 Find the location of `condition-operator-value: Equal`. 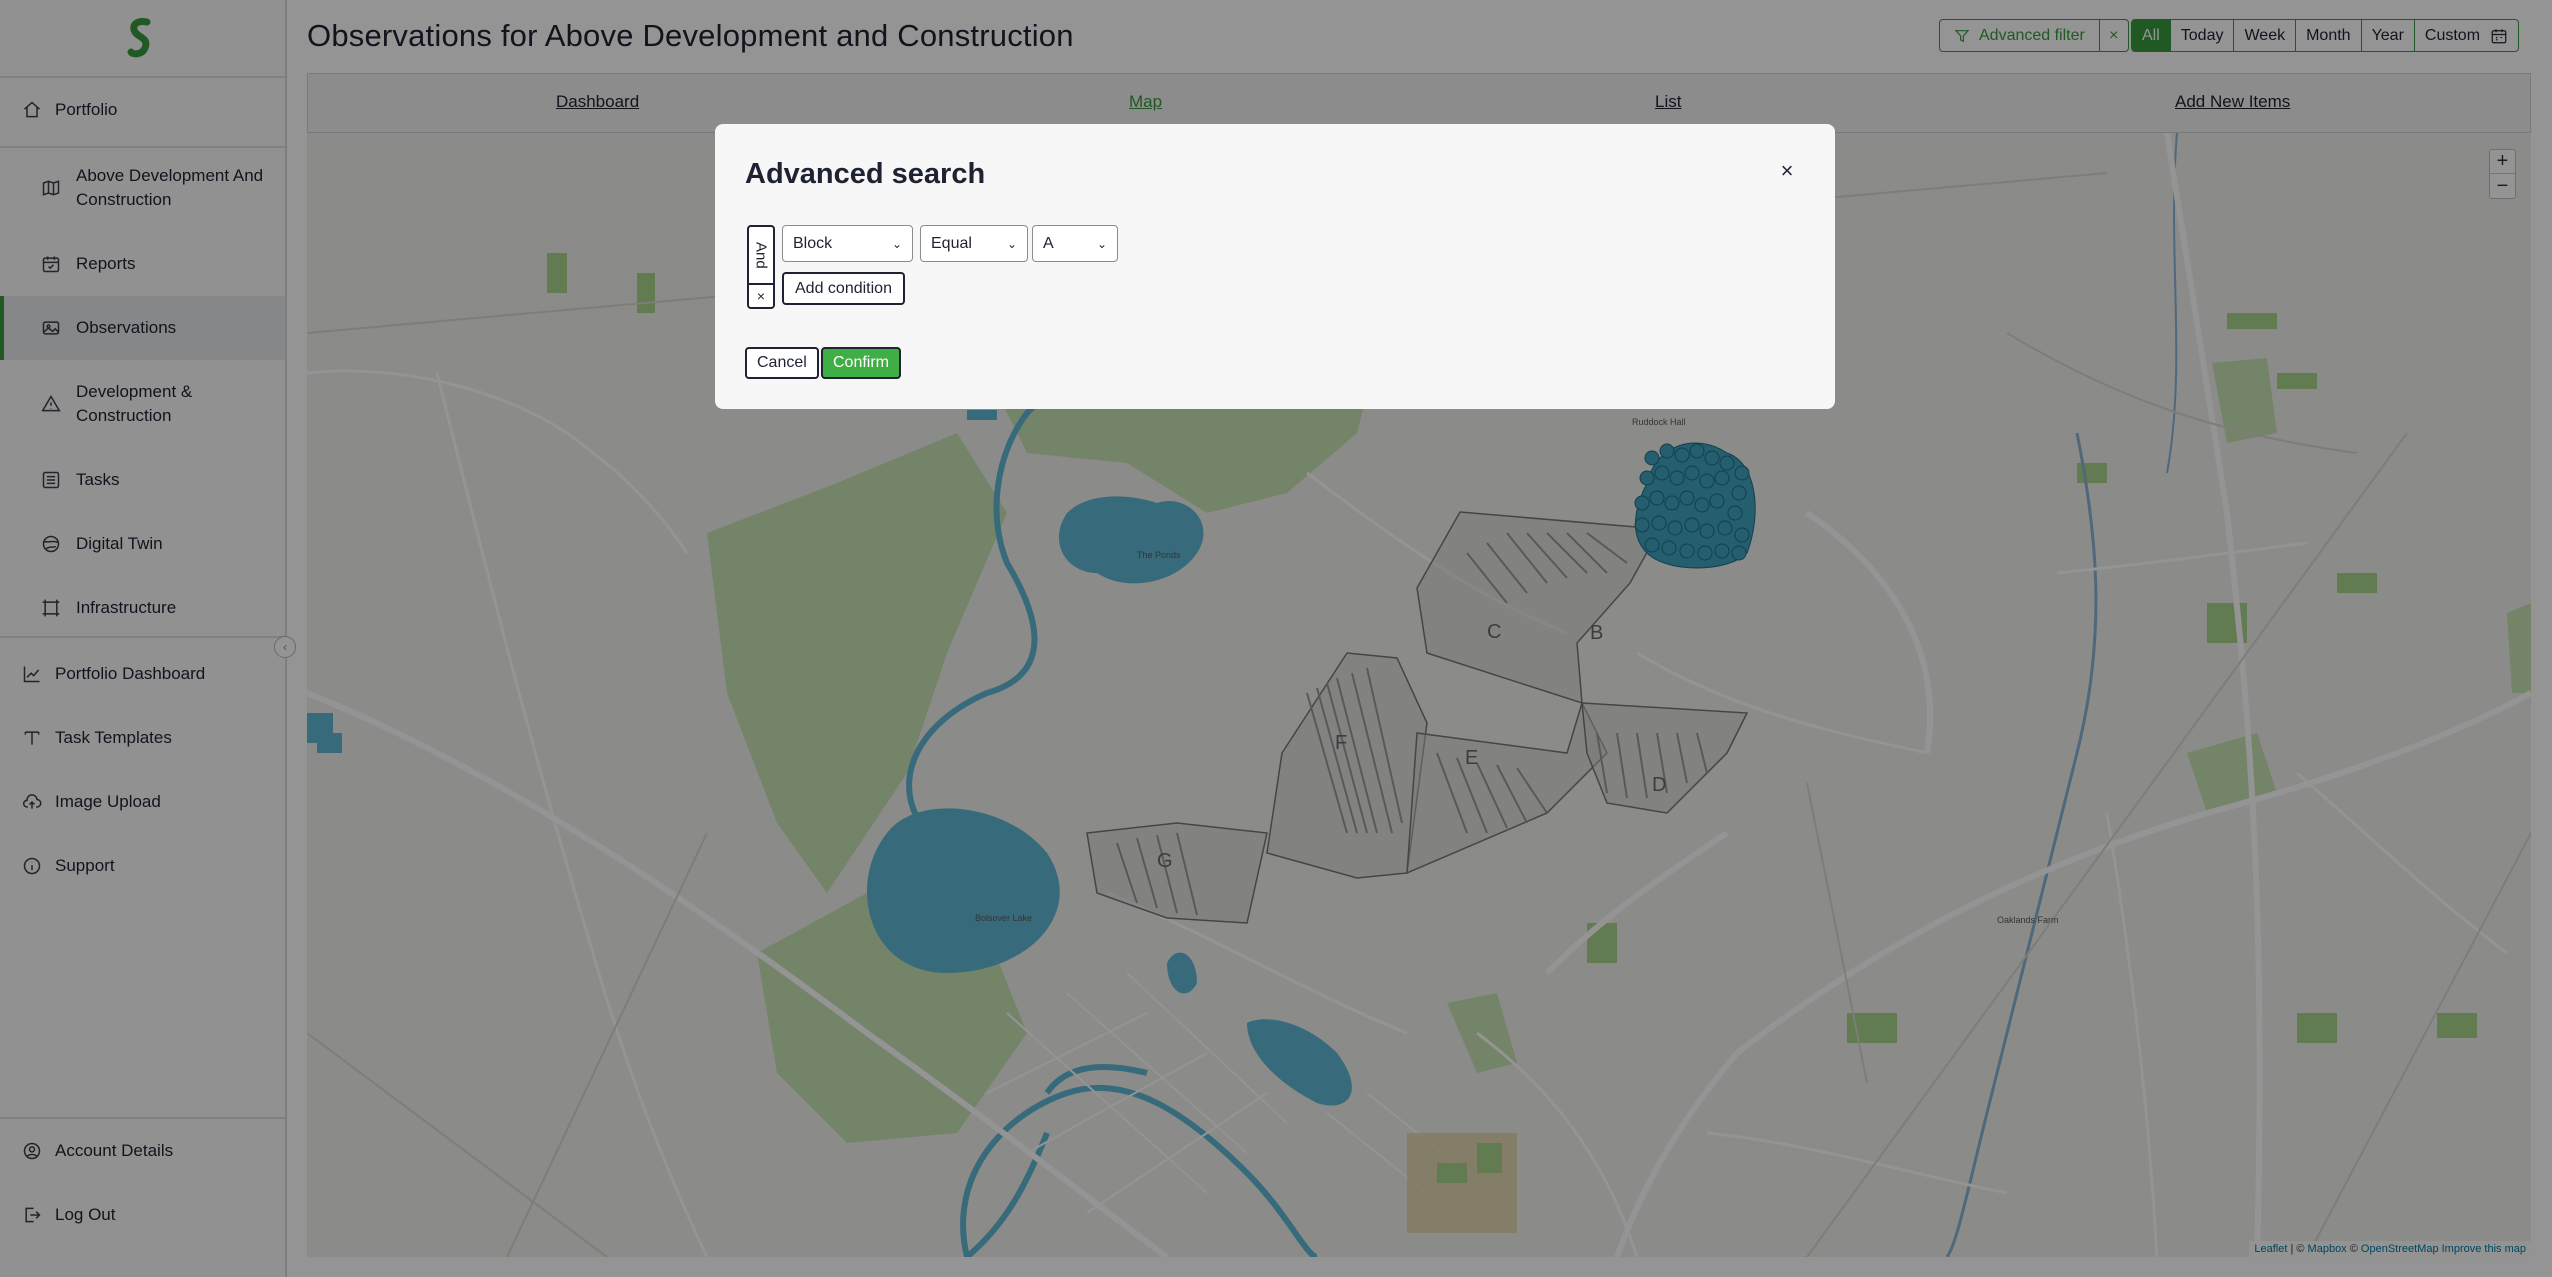

condition-operator-value: Equal is located at coordinates (951, 243).